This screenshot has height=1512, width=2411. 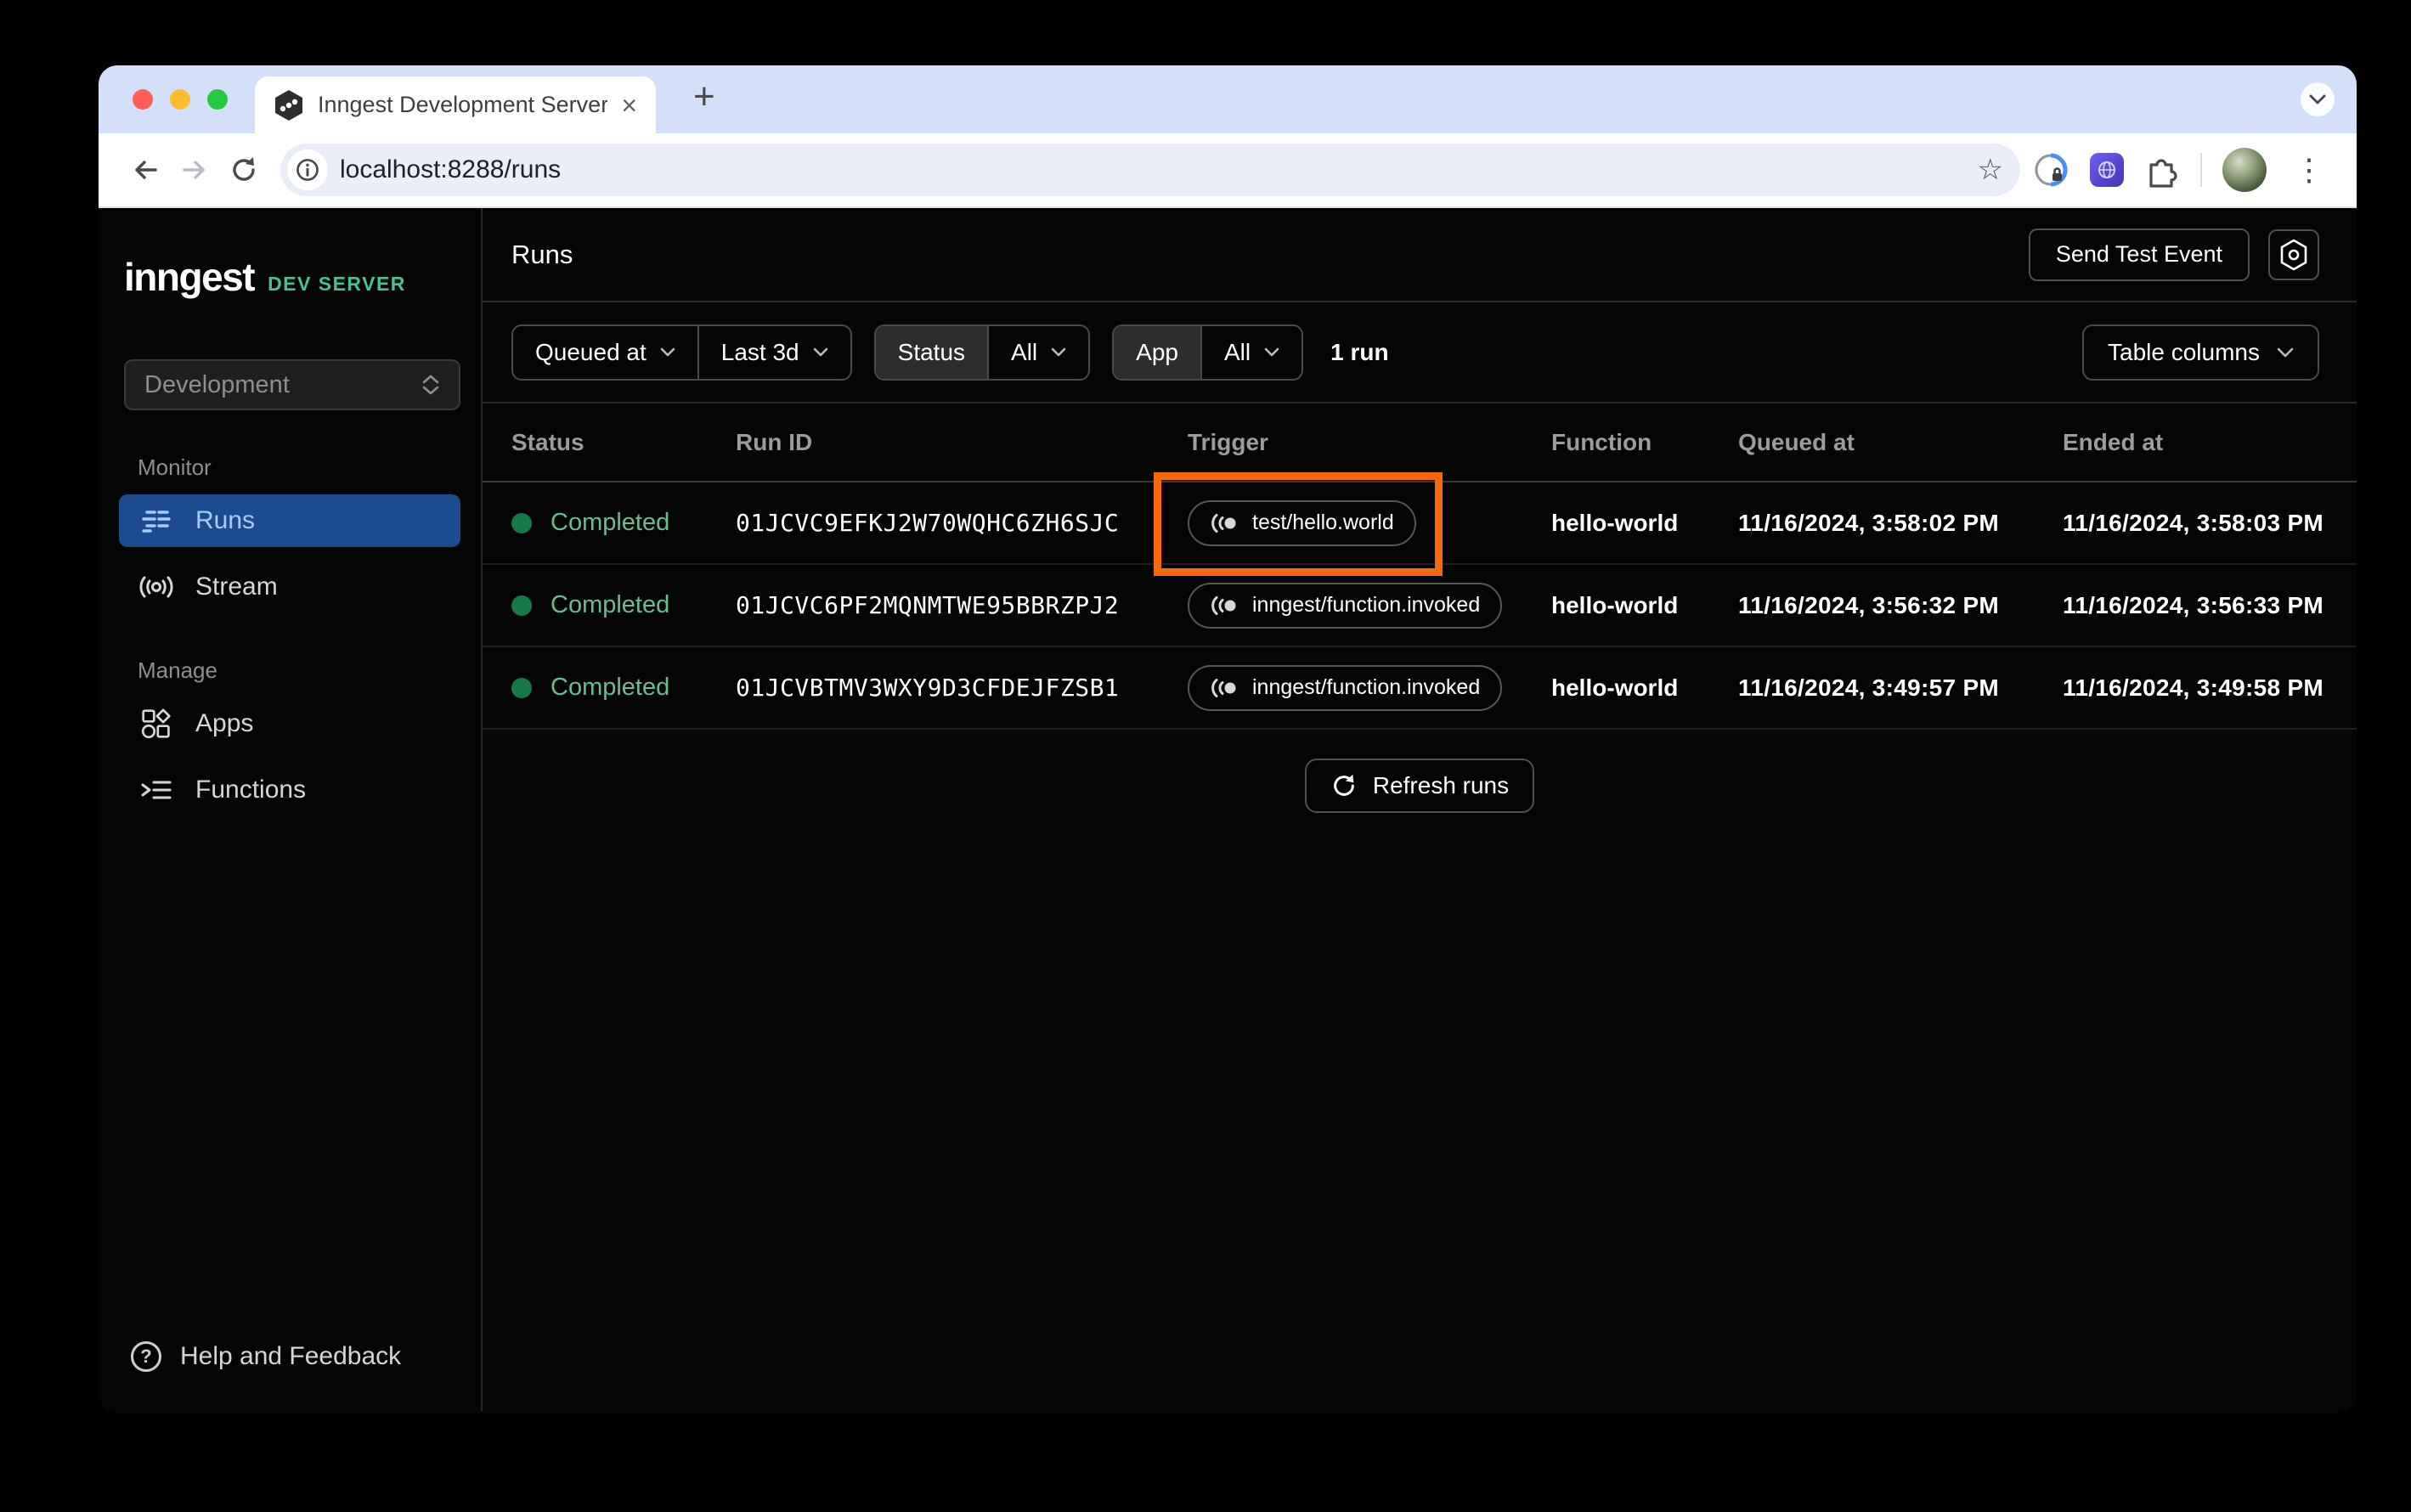 I want to click on maximize-window-button, so click(x=217, y=99).